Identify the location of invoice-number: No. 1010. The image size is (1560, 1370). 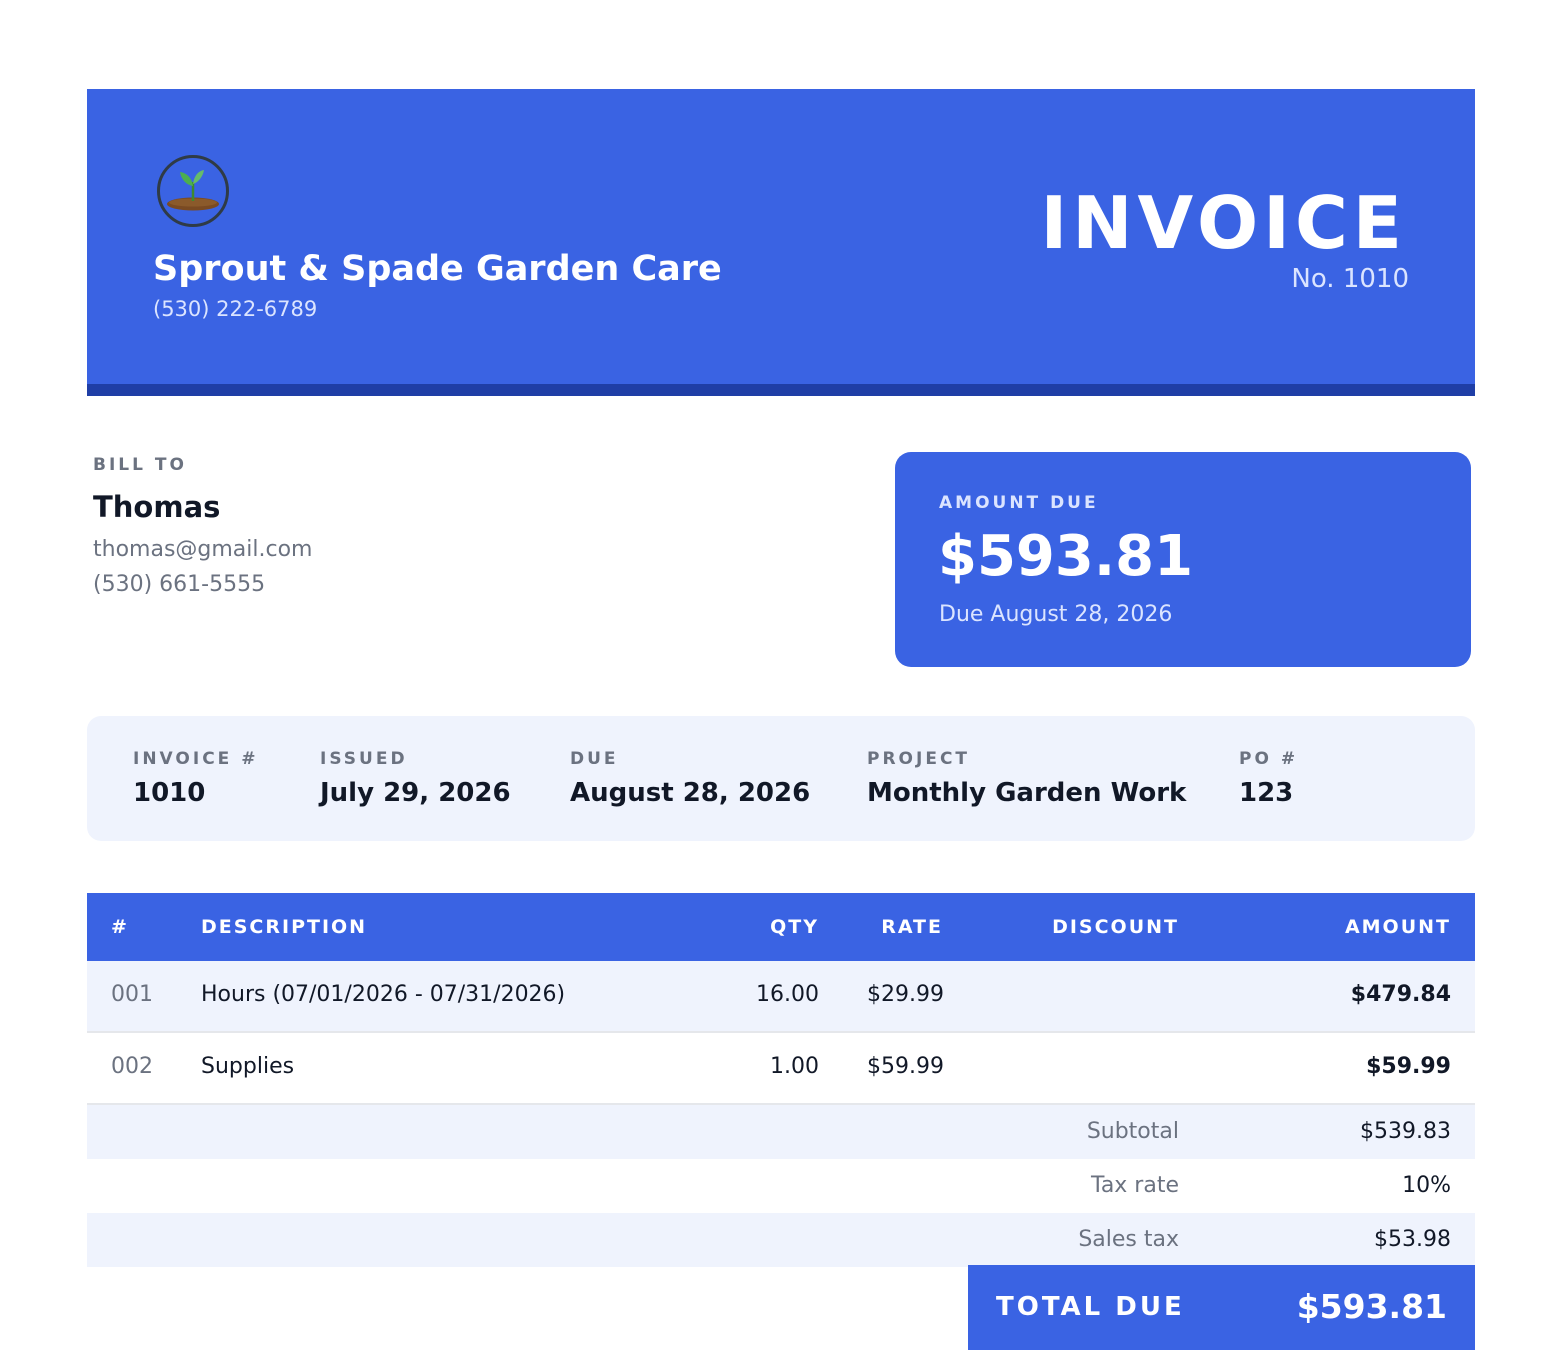
(1350, 279).